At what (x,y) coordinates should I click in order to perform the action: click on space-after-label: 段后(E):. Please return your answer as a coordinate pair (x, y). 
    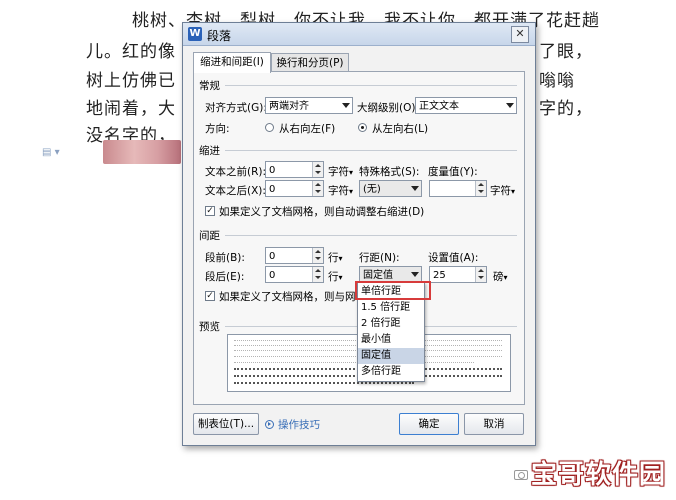
    Looking at the image, I should click on (225, 277).